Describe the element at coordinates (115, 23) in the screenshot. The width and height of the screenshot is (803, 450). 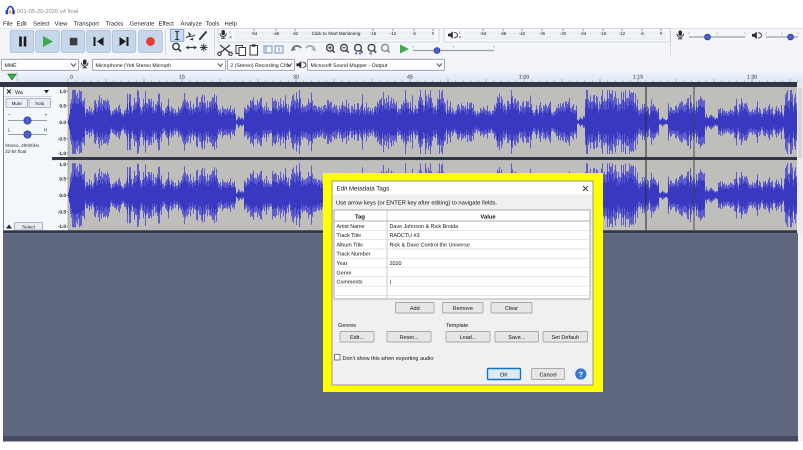
I see `svg-text: Tracks` at that location.